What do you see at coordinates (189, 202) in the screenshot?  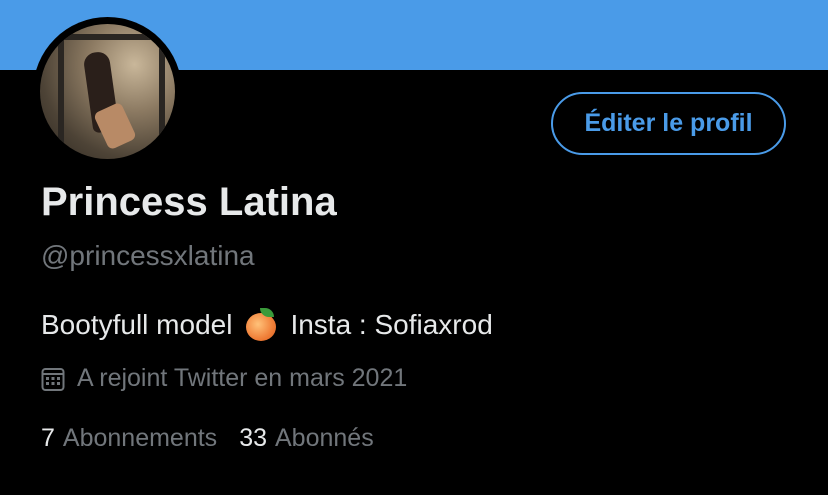 I see `profile-name: Princess Latina` at bounding box center [189, 202].